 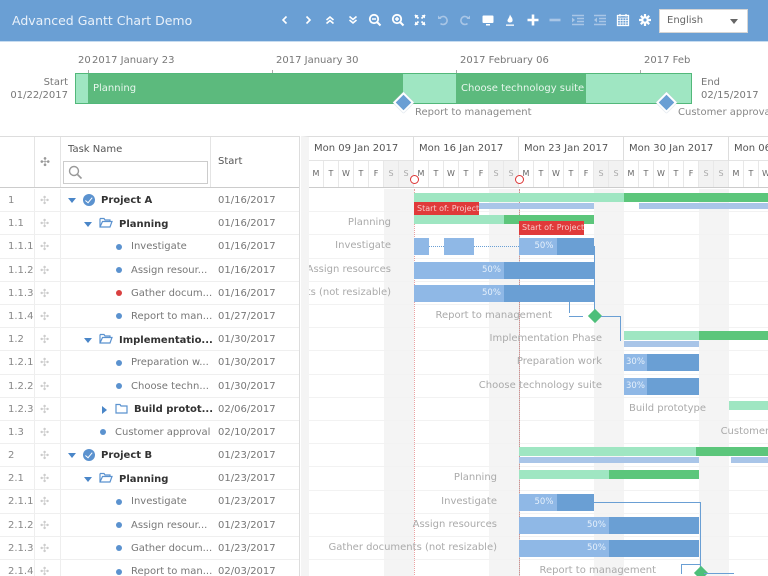 What do you see at coordinates (420, 21) in the screenshot?
I see `fit-button` at bounding box center [420, 21].